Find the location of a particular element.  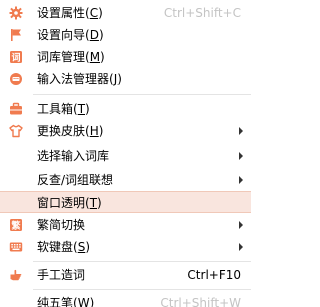

traditional-simplified-icon: 繁 is located at coordinates (16, 225).